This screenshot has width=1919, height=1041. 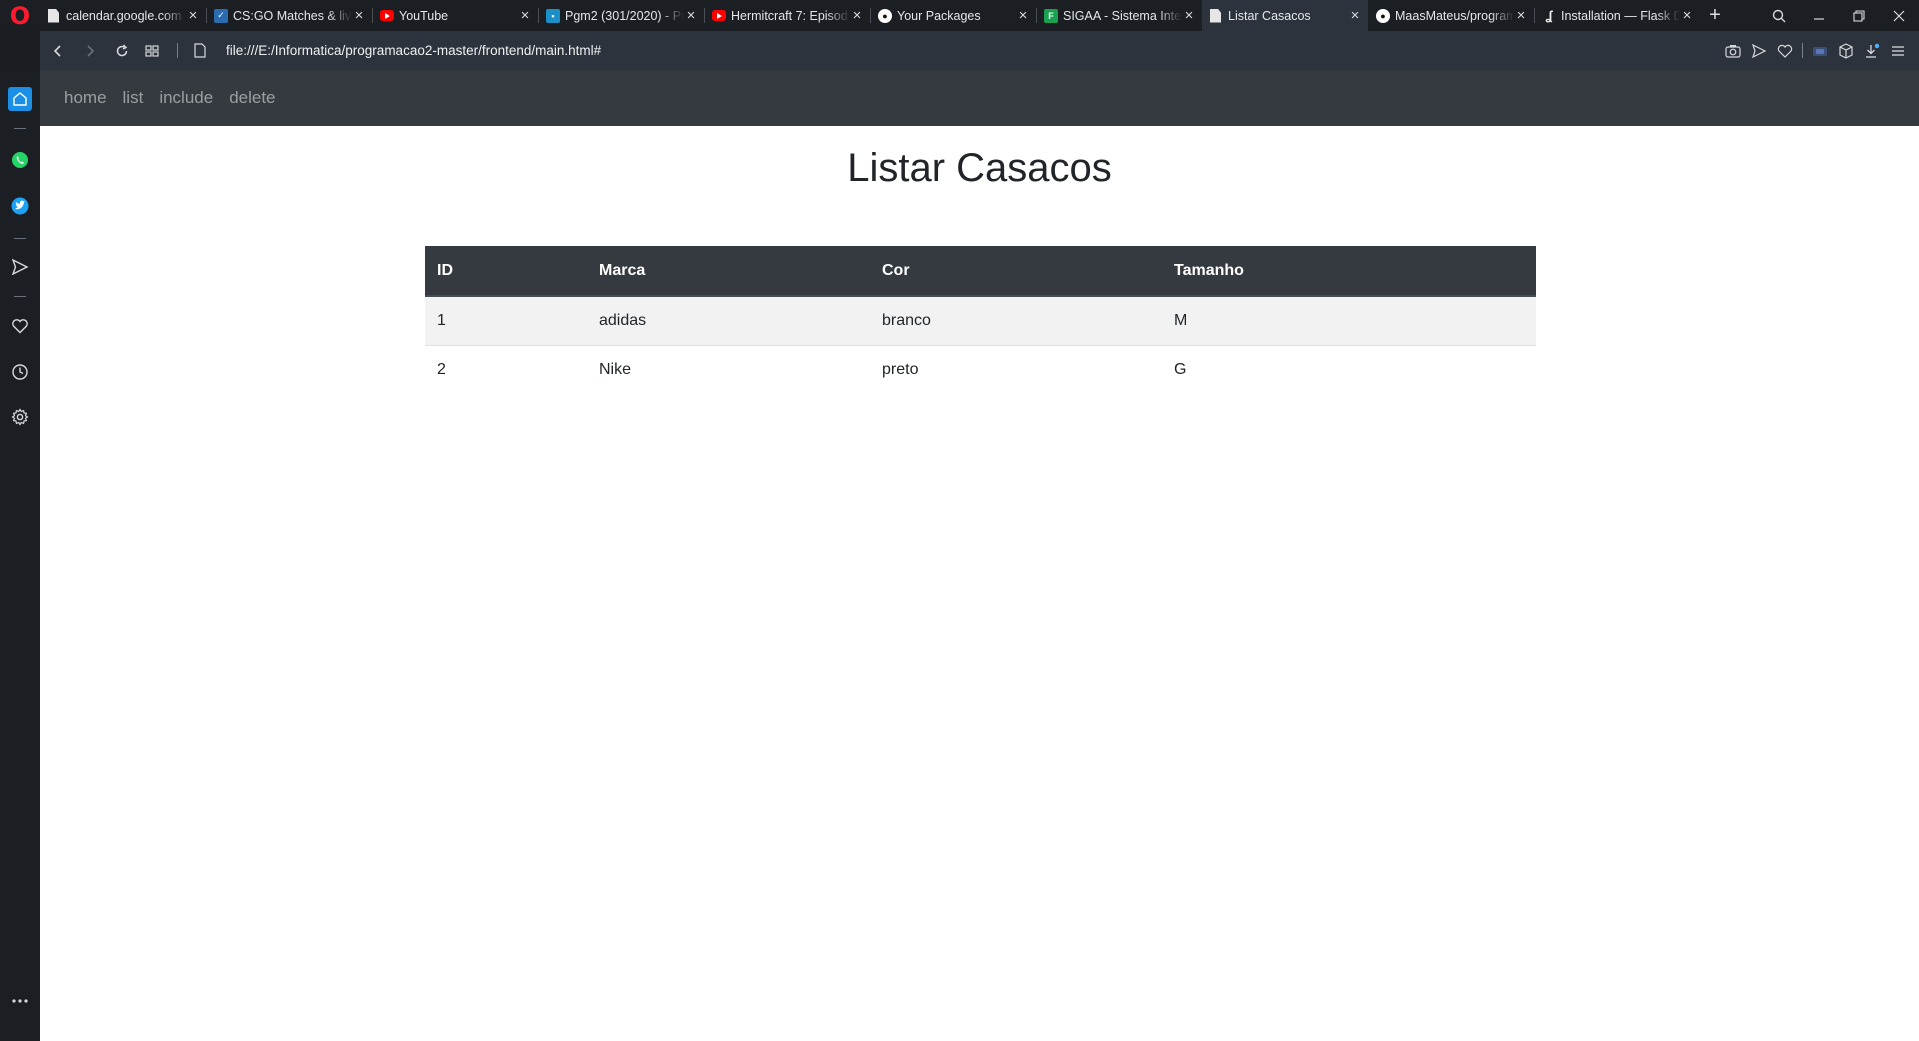 I want to click on tab-title: MaasMateus/program, so click(x=1454, y=15).